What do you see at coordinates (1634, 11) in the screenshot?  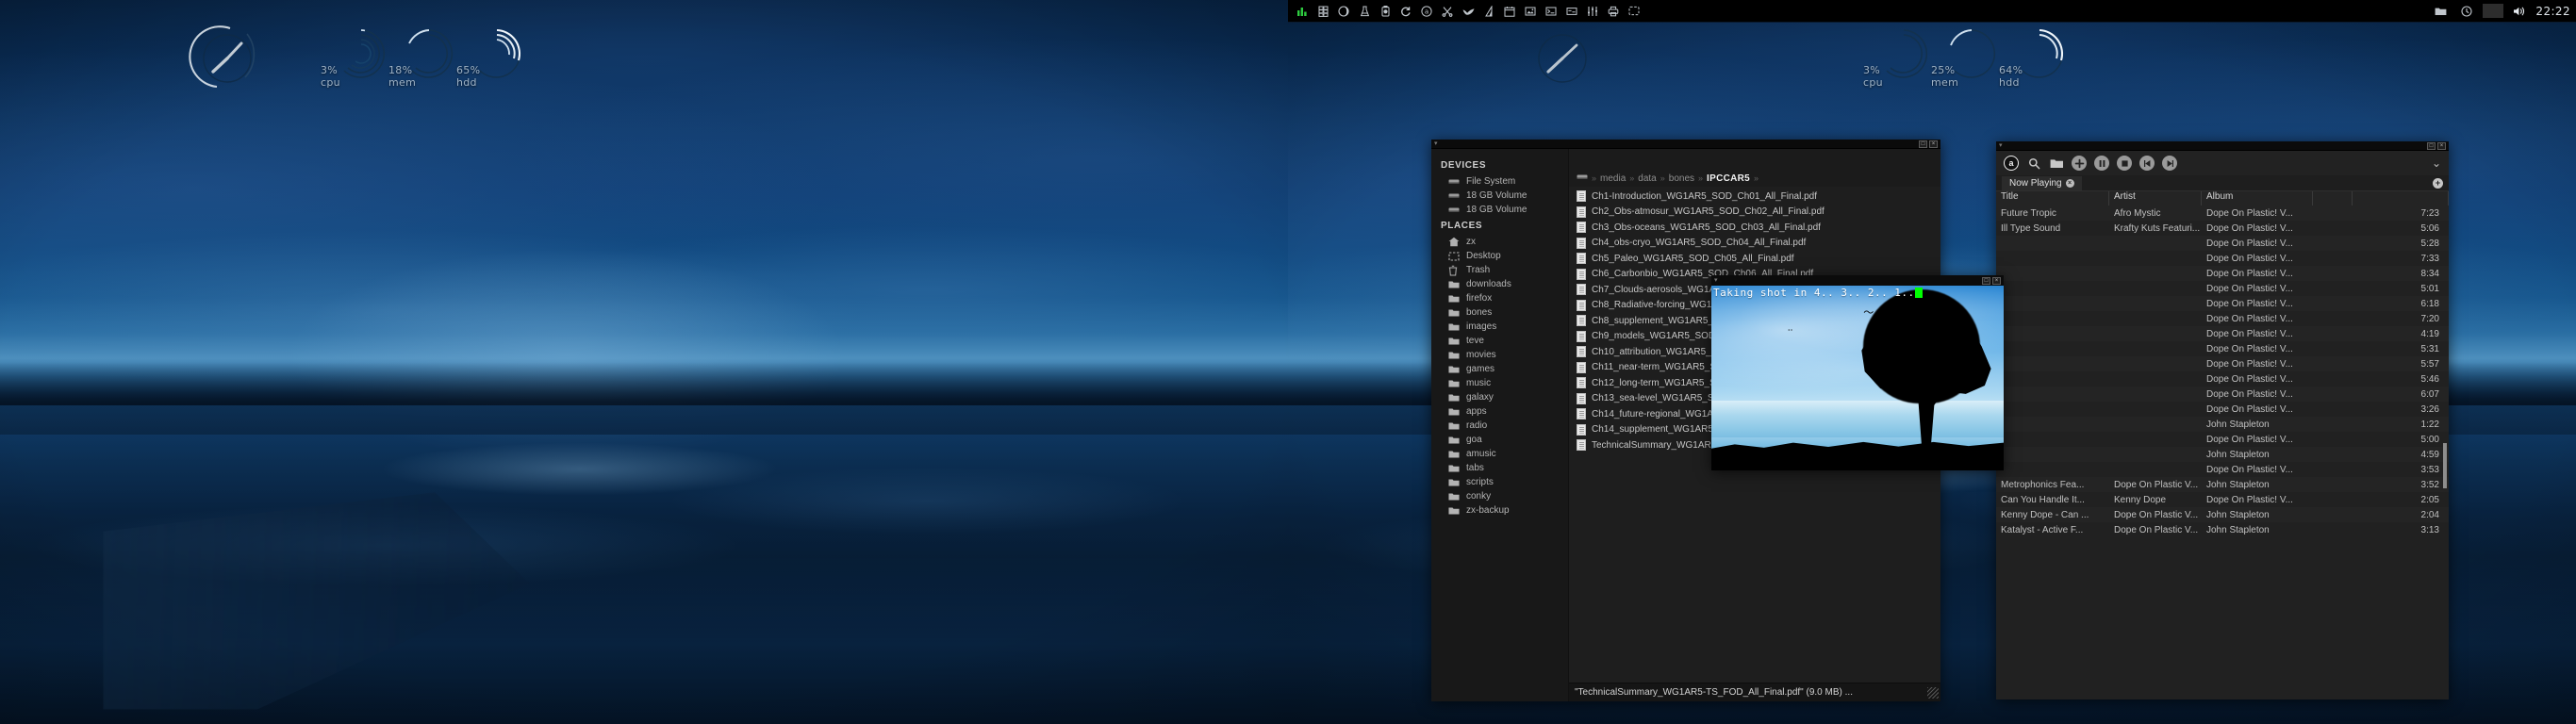 I see `screenshot-icon` at bounding box center [1634, 11].